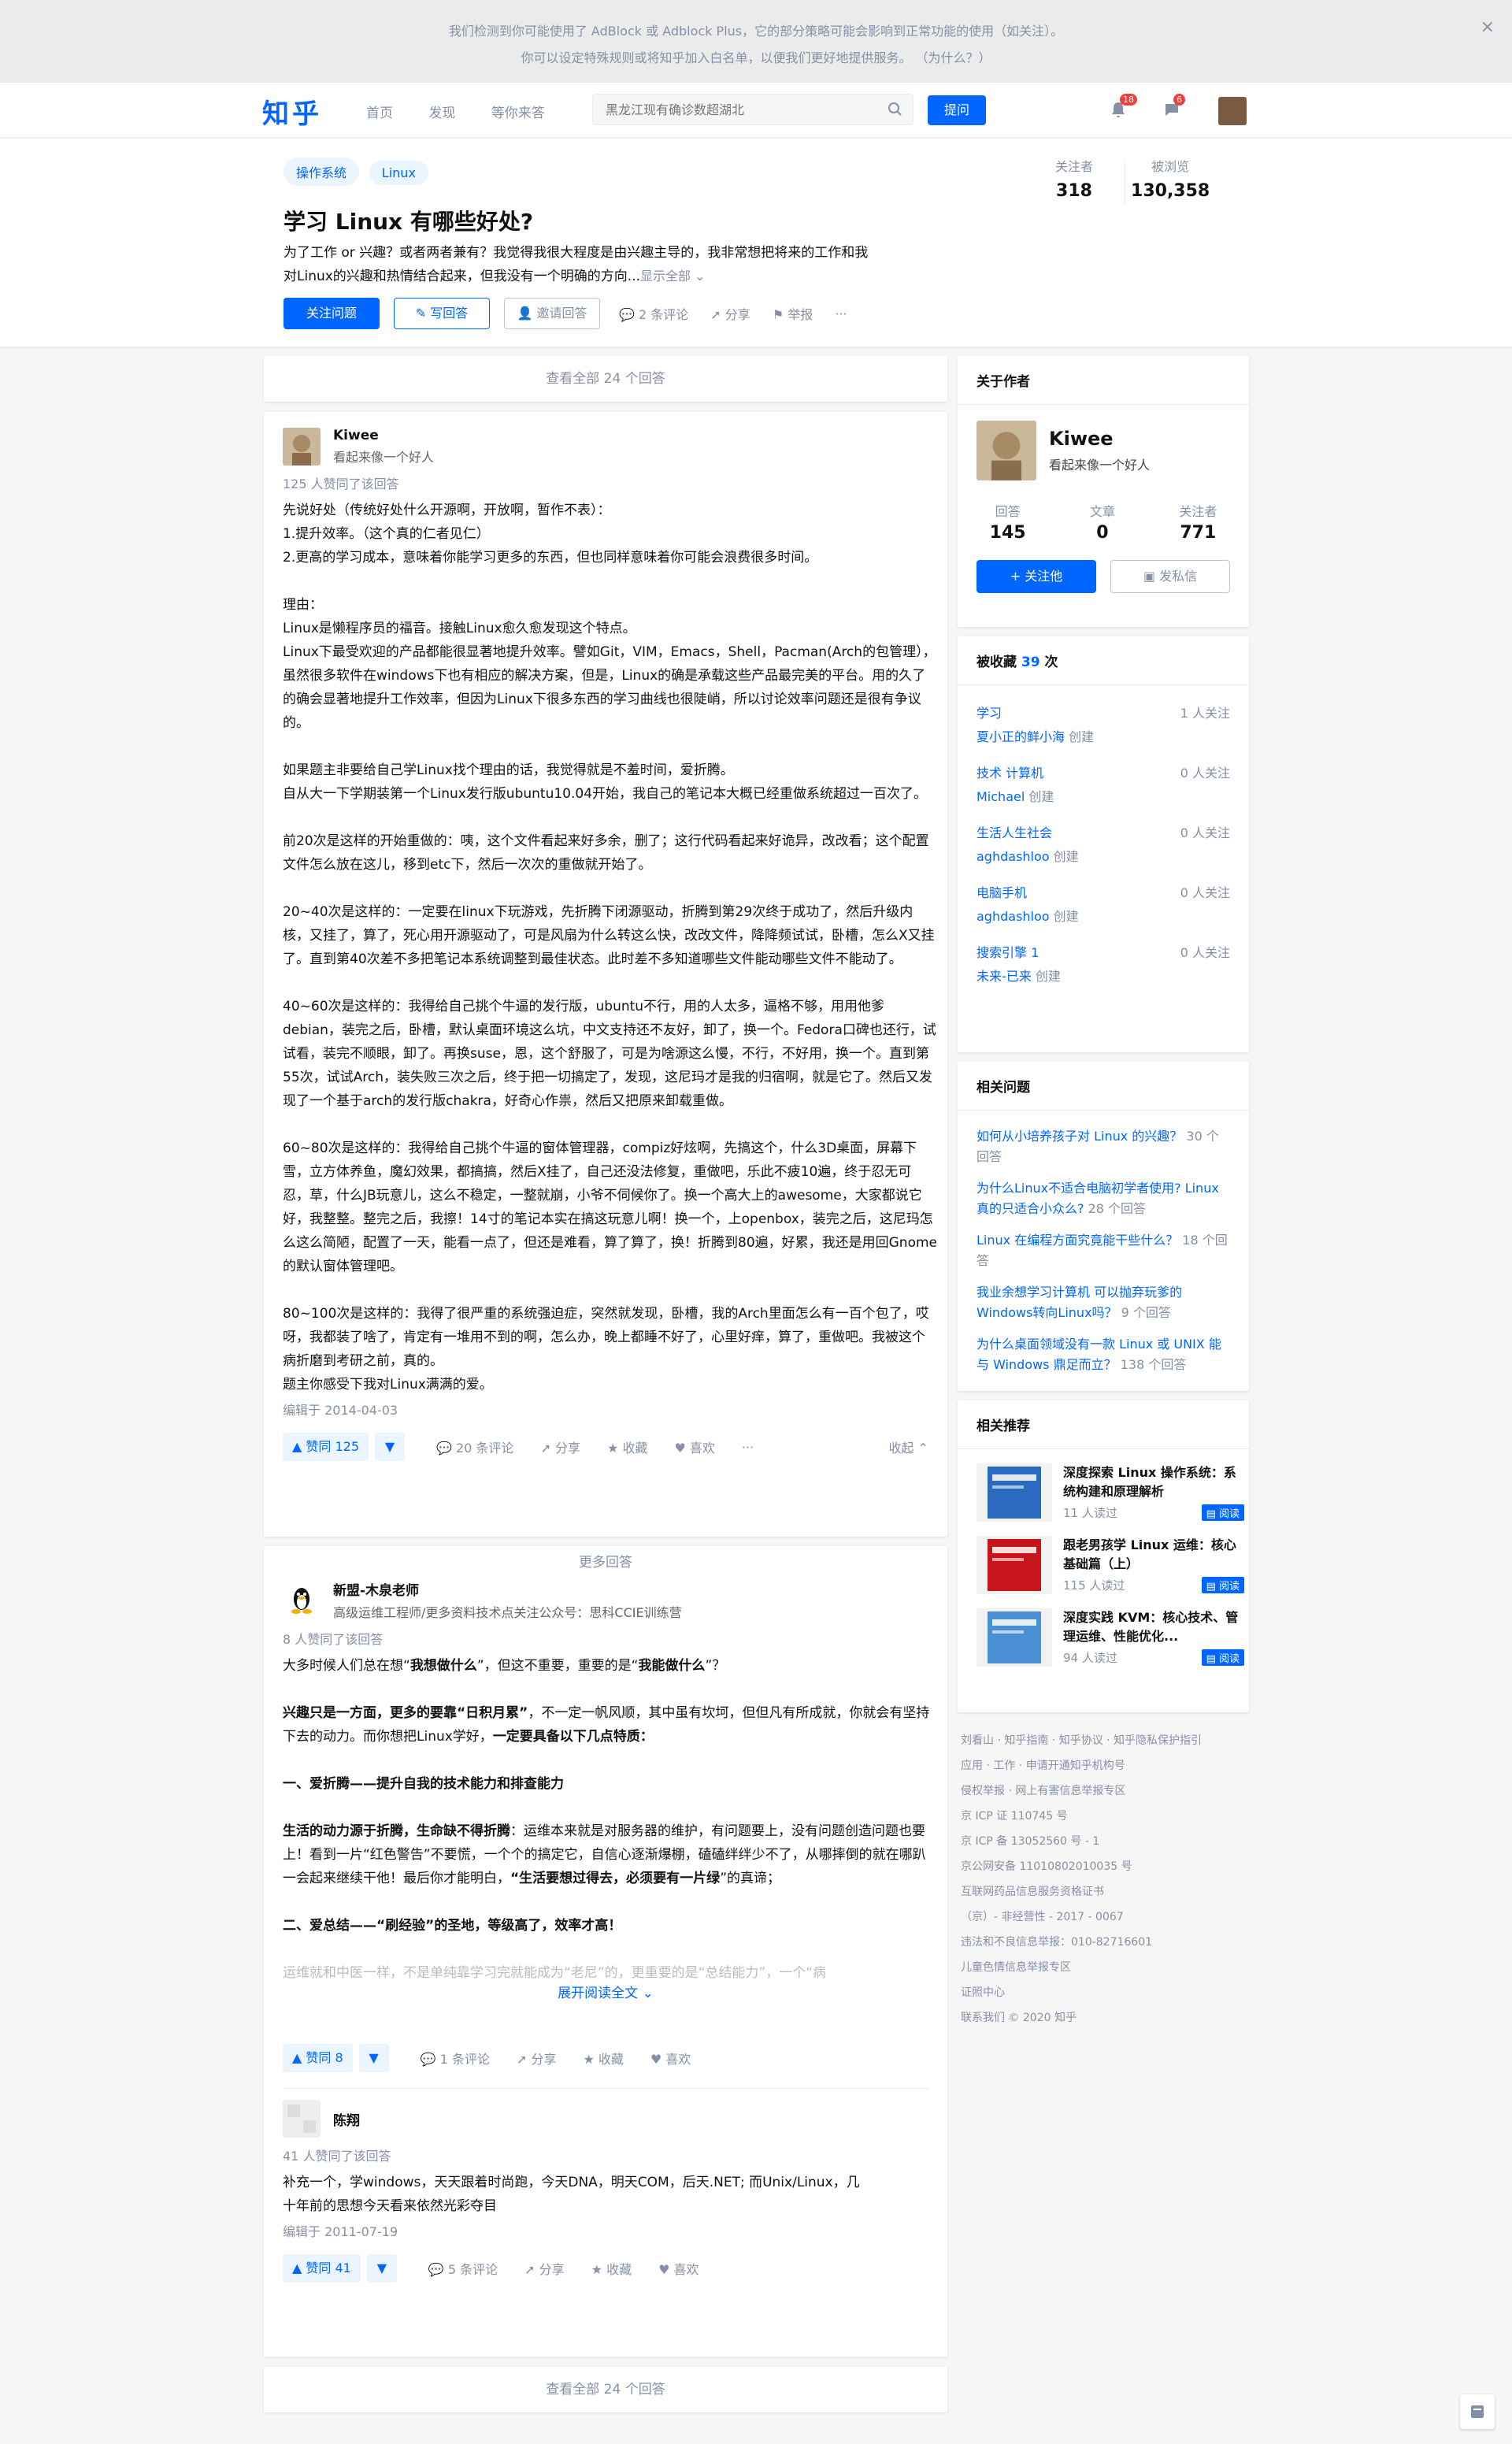  What do you see at coordinates (793, 313) in the screenshot?
I see `question-report: ⚑ 举报` at bounding box center [793, 313].